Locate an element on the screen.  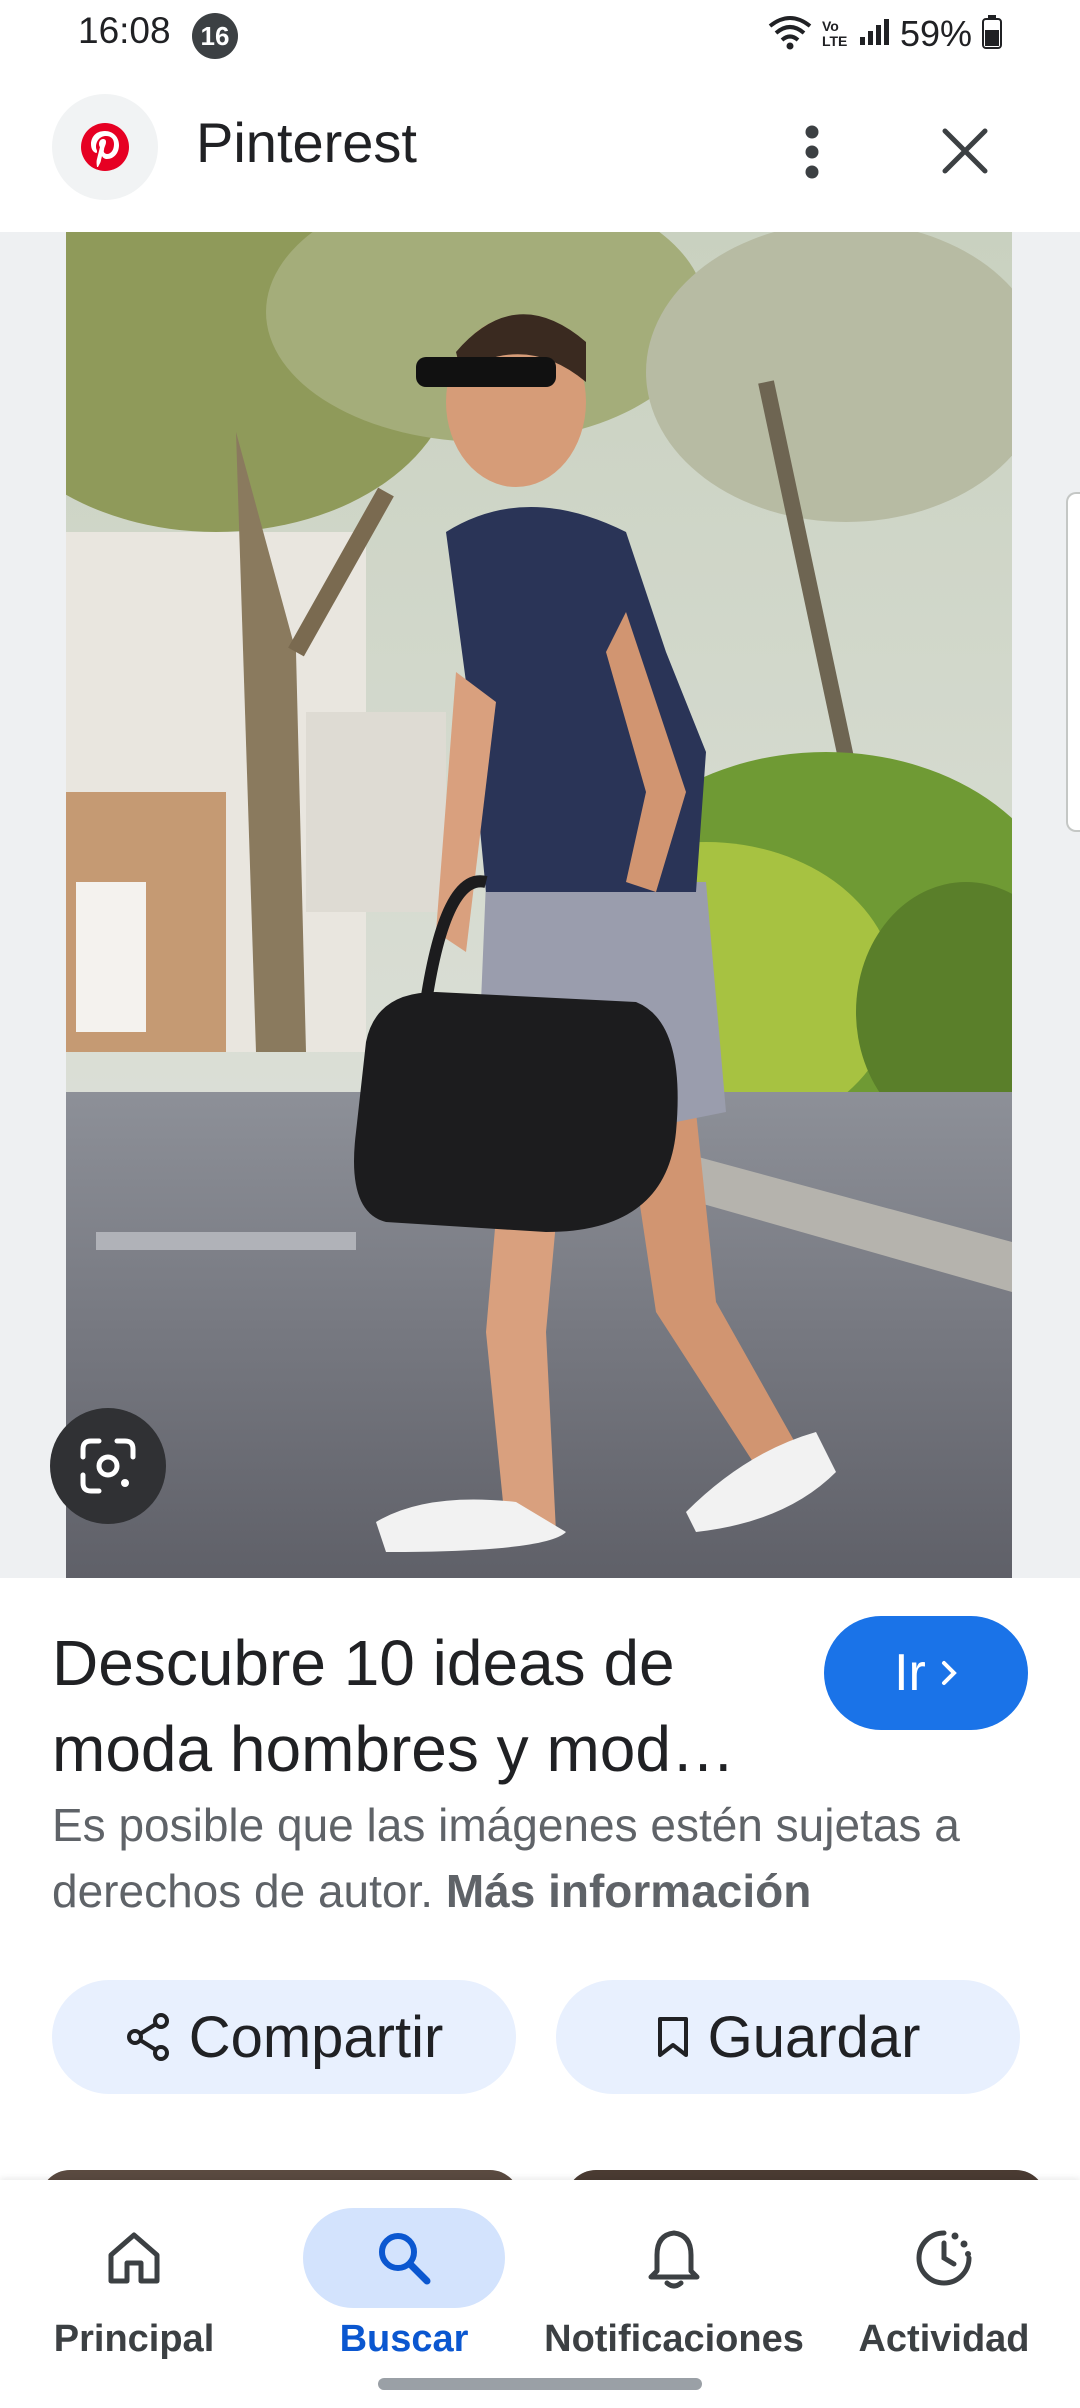
source-header: Pinterest is located at coordinates (540, 155).